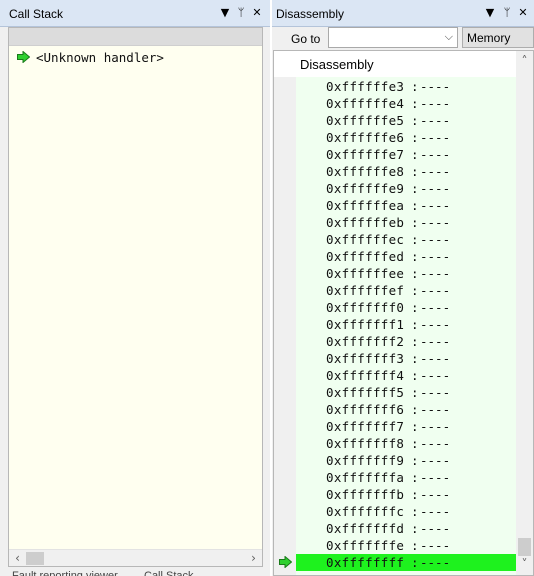  Describe the element at coordinates (365, 103) in the screenshot. I see `instruction-address: 0xffffffe4` at that location.